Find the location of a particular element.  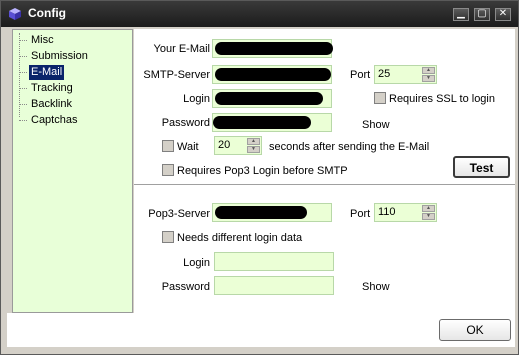

smtp-password-field is located at coordinates (272, 122).